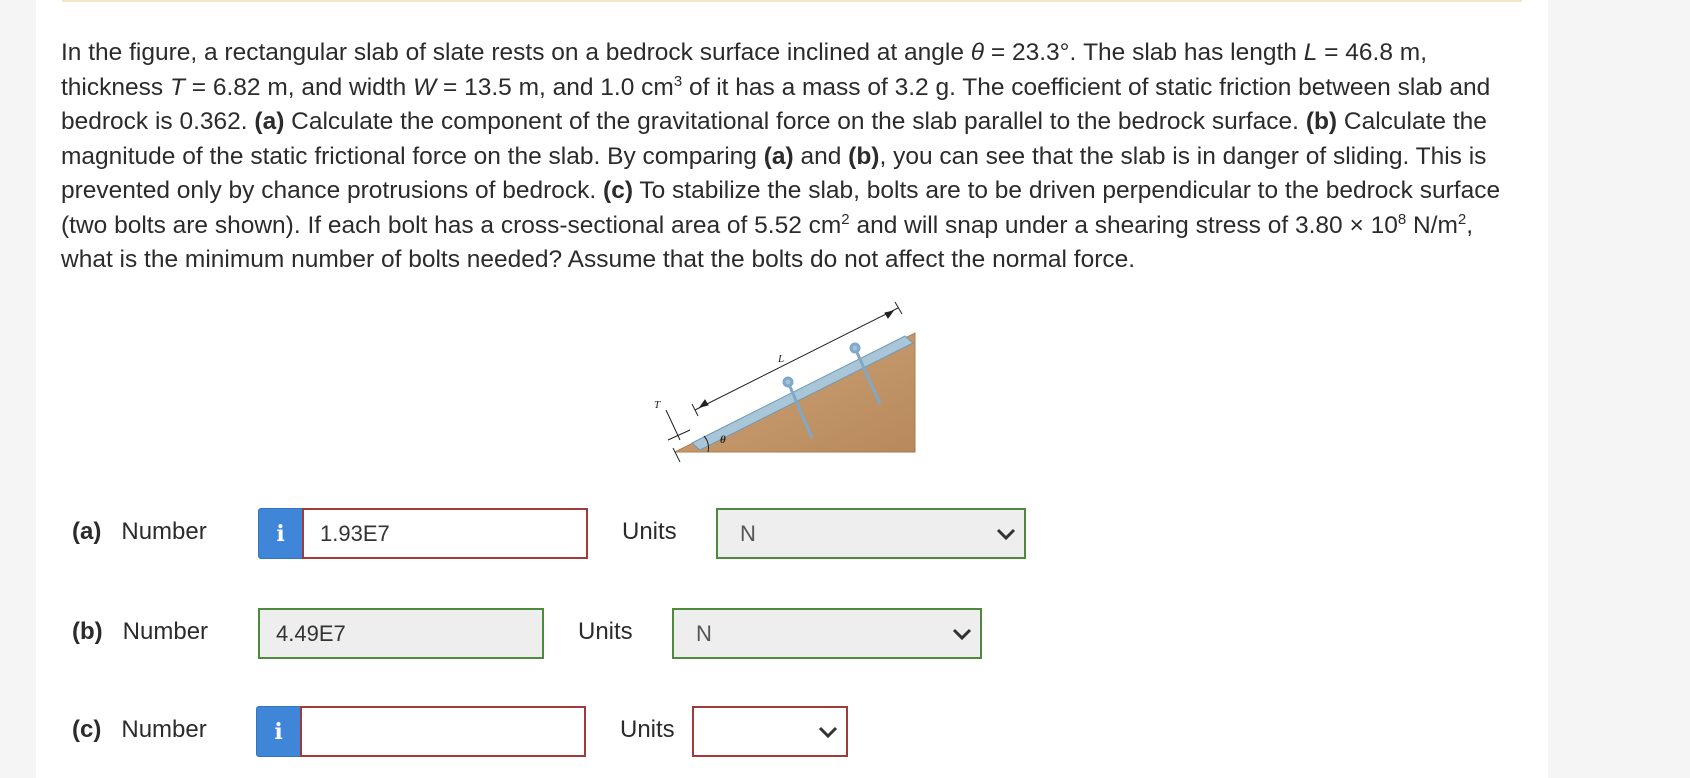  What do you see at coordinates (678, 436) in the screenshot?
I see `thickness-dimension` at bounding box center [678, 436].